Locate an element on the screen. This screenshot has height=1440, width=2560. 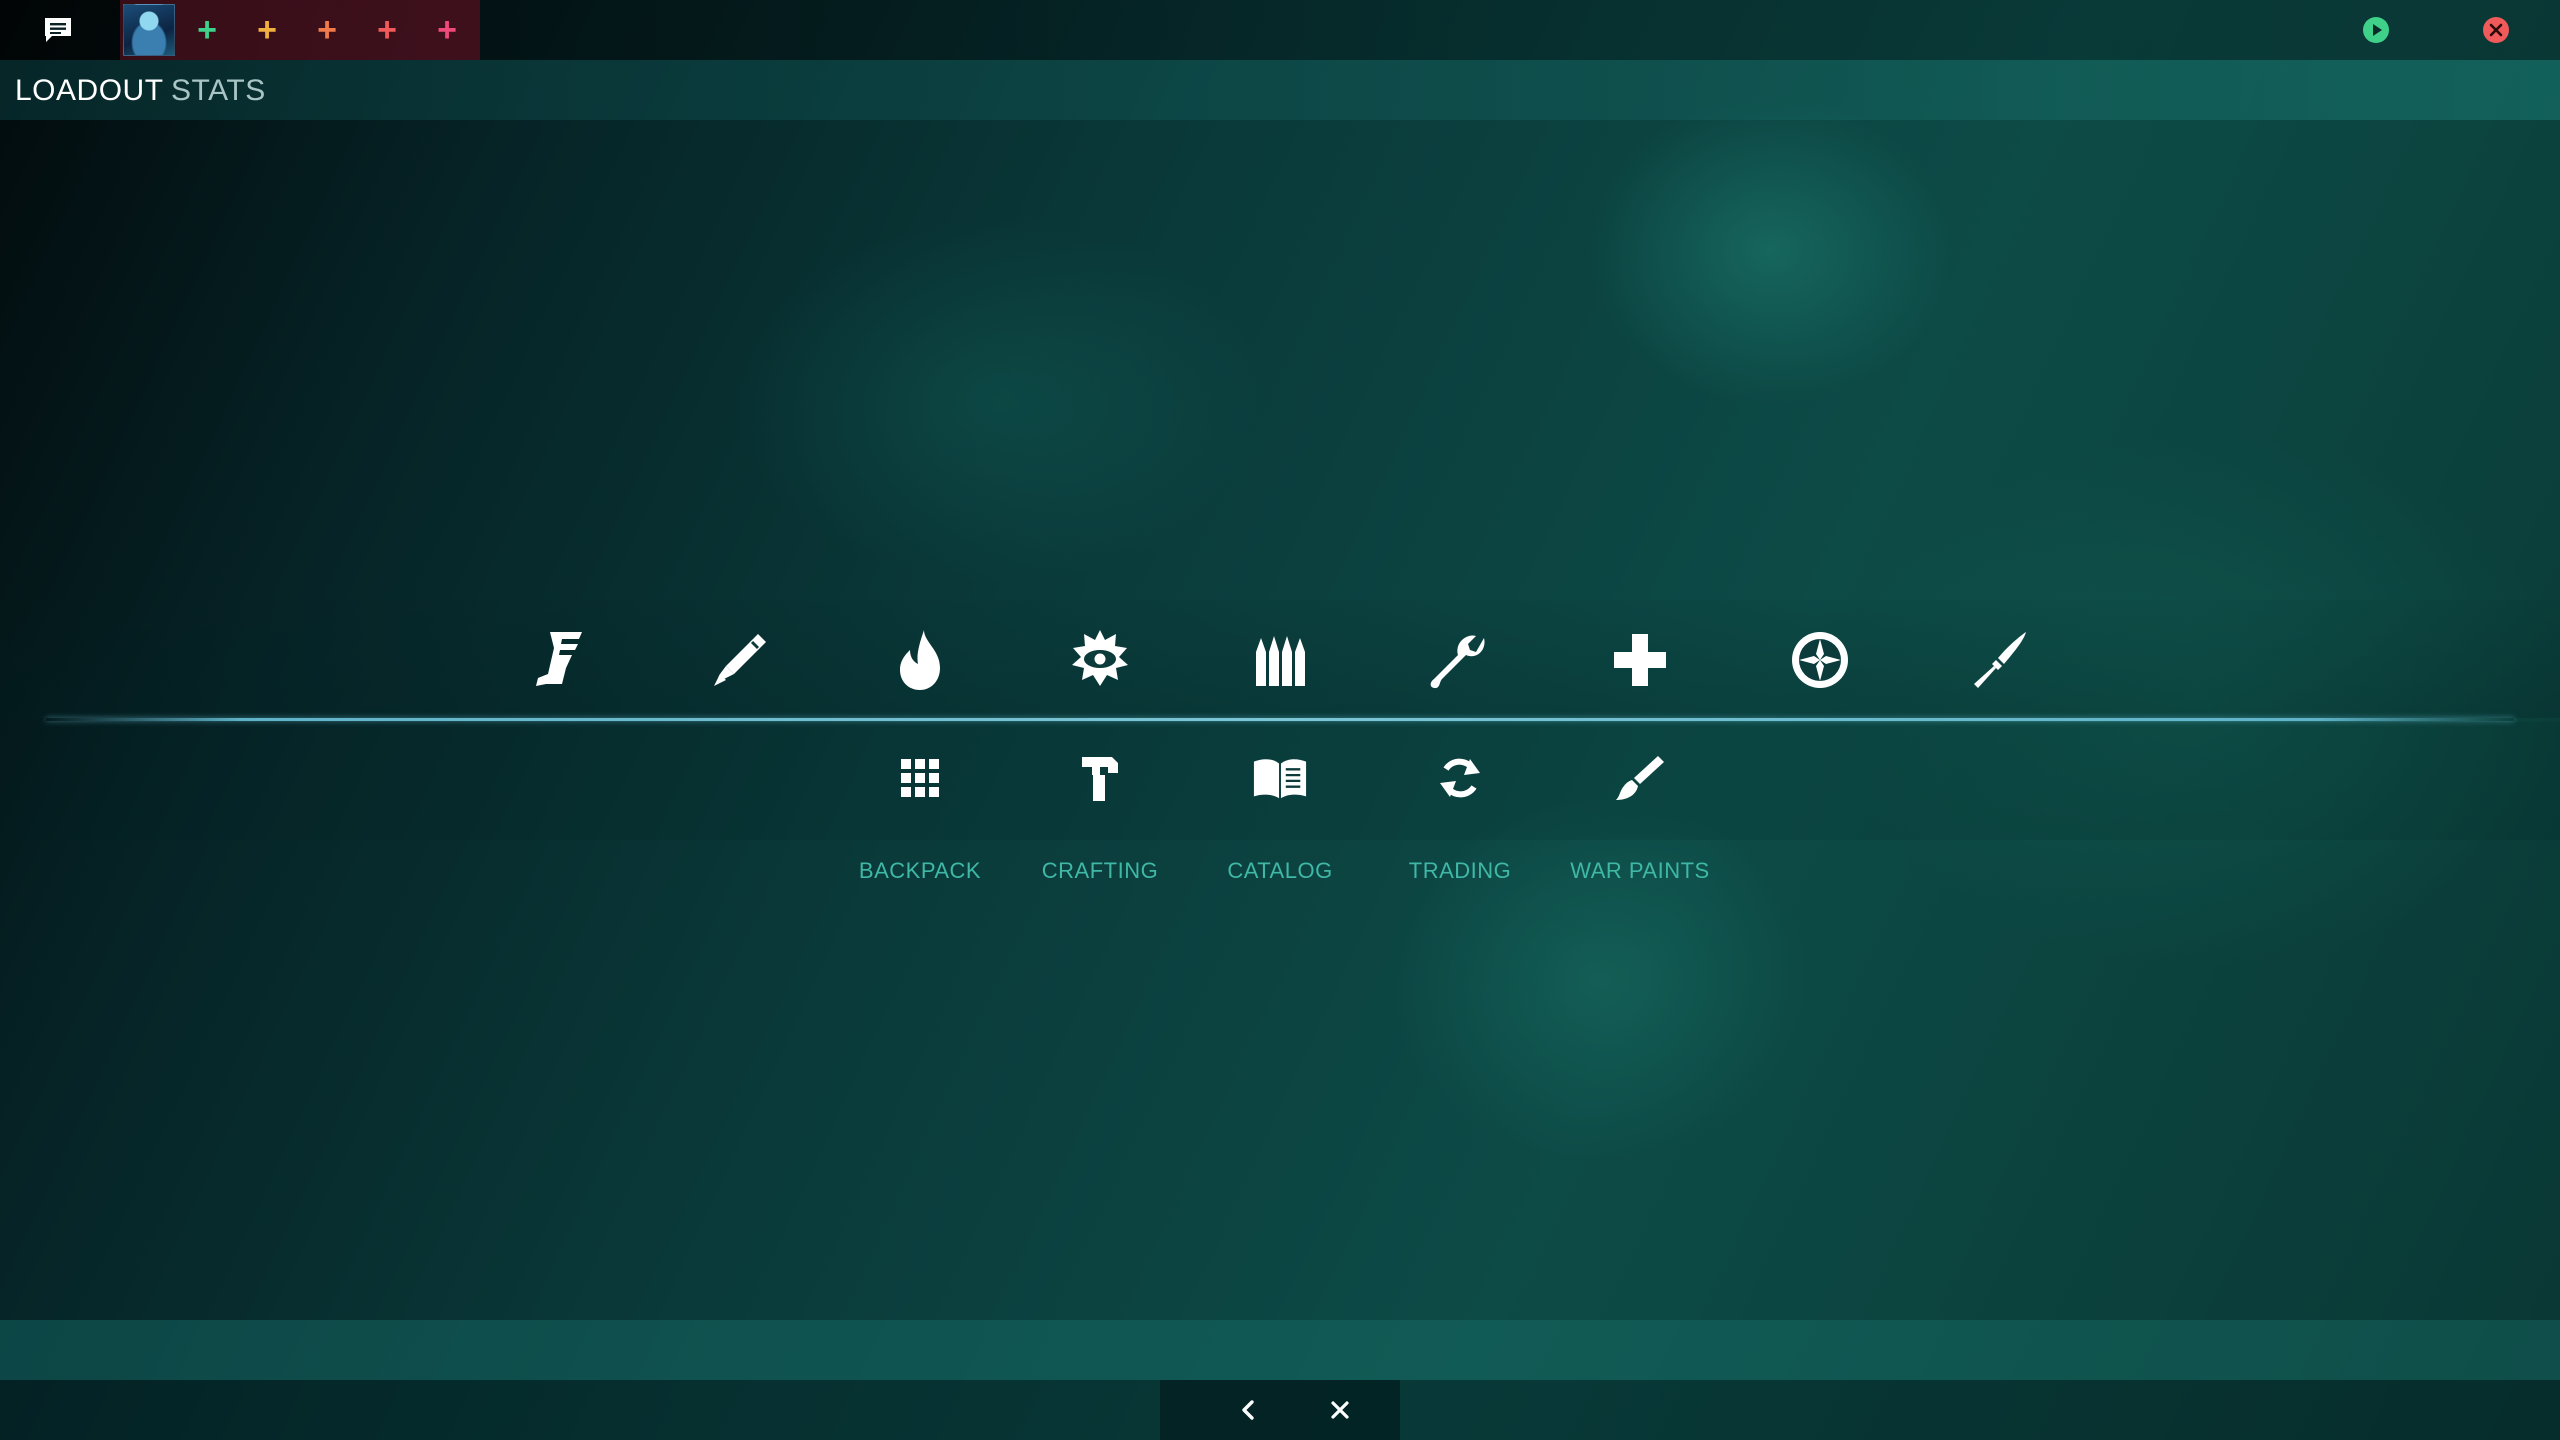
party-slot-5: + is located at coordinates (447, 30).